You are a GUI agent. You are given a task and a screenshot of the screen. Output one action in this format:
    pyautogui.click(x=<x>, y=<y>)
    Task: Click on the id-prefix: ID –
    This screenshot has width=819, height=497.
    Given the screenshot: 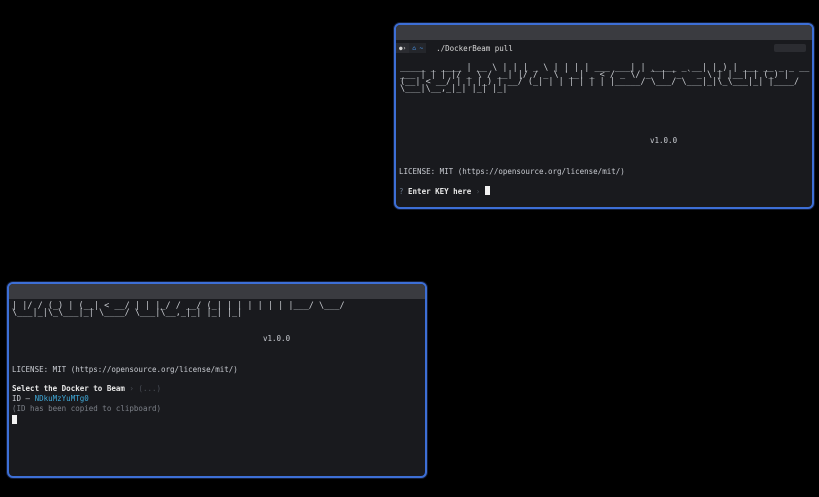 What is the action you would take?
    pyautogui.click(x=23, y=398)
    